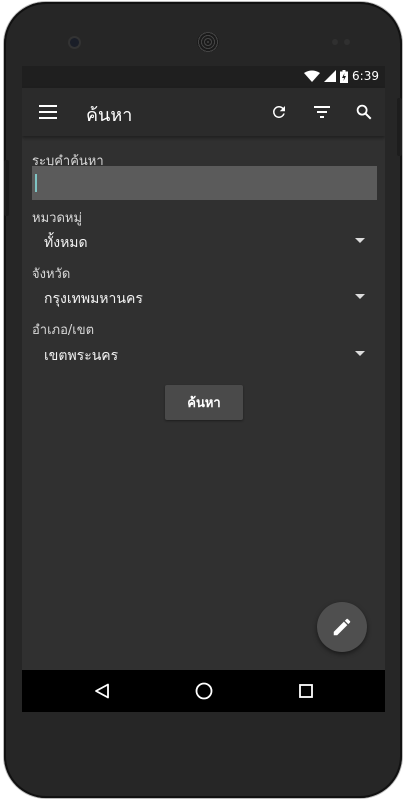 The image size is (408, 800). What do you see at coordinates (203, 77) in the screenshot?
I see `status-bar: 6:39` at bounding box center [203, 77].